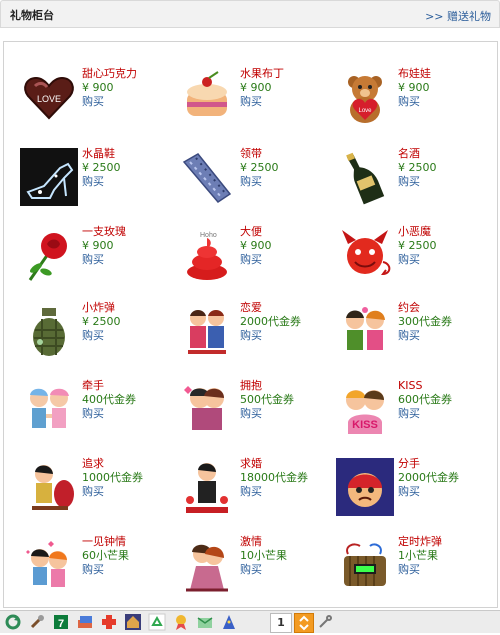 The height and width of the screenshot is (635, 500). What do you see at coordinates (32, 15) in the screenshot?
I see `page-title: 礼物柜台` at bounding box center [32, 15].